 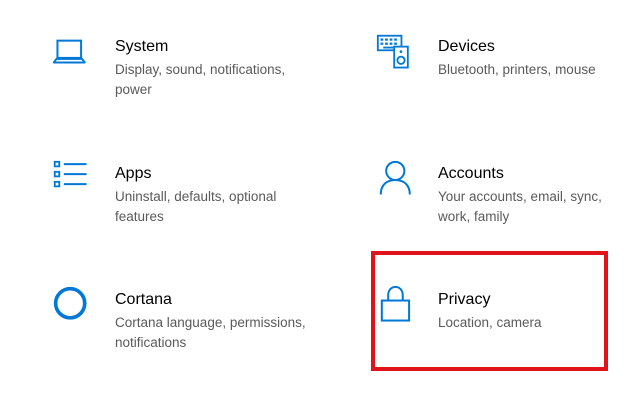 What do you see at coordinates (464, 299) in the screenshot?
I see `tile-title: Privacy` at bounding box center [464, 299].